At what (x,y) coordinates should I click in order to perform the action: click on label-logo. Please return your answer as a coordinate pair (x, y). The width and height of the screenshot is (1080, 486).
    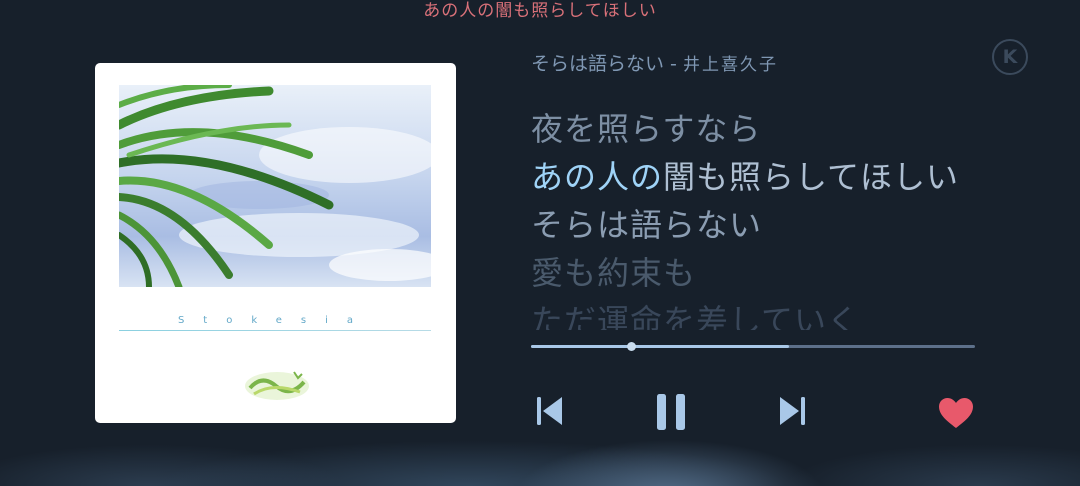
    Looking at the image, I should click on (277, 386).